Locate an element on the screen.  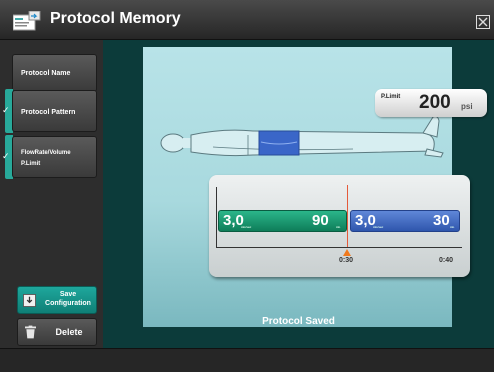
save-configuration-button: Save Configuration is located at coordinates (57, 300).